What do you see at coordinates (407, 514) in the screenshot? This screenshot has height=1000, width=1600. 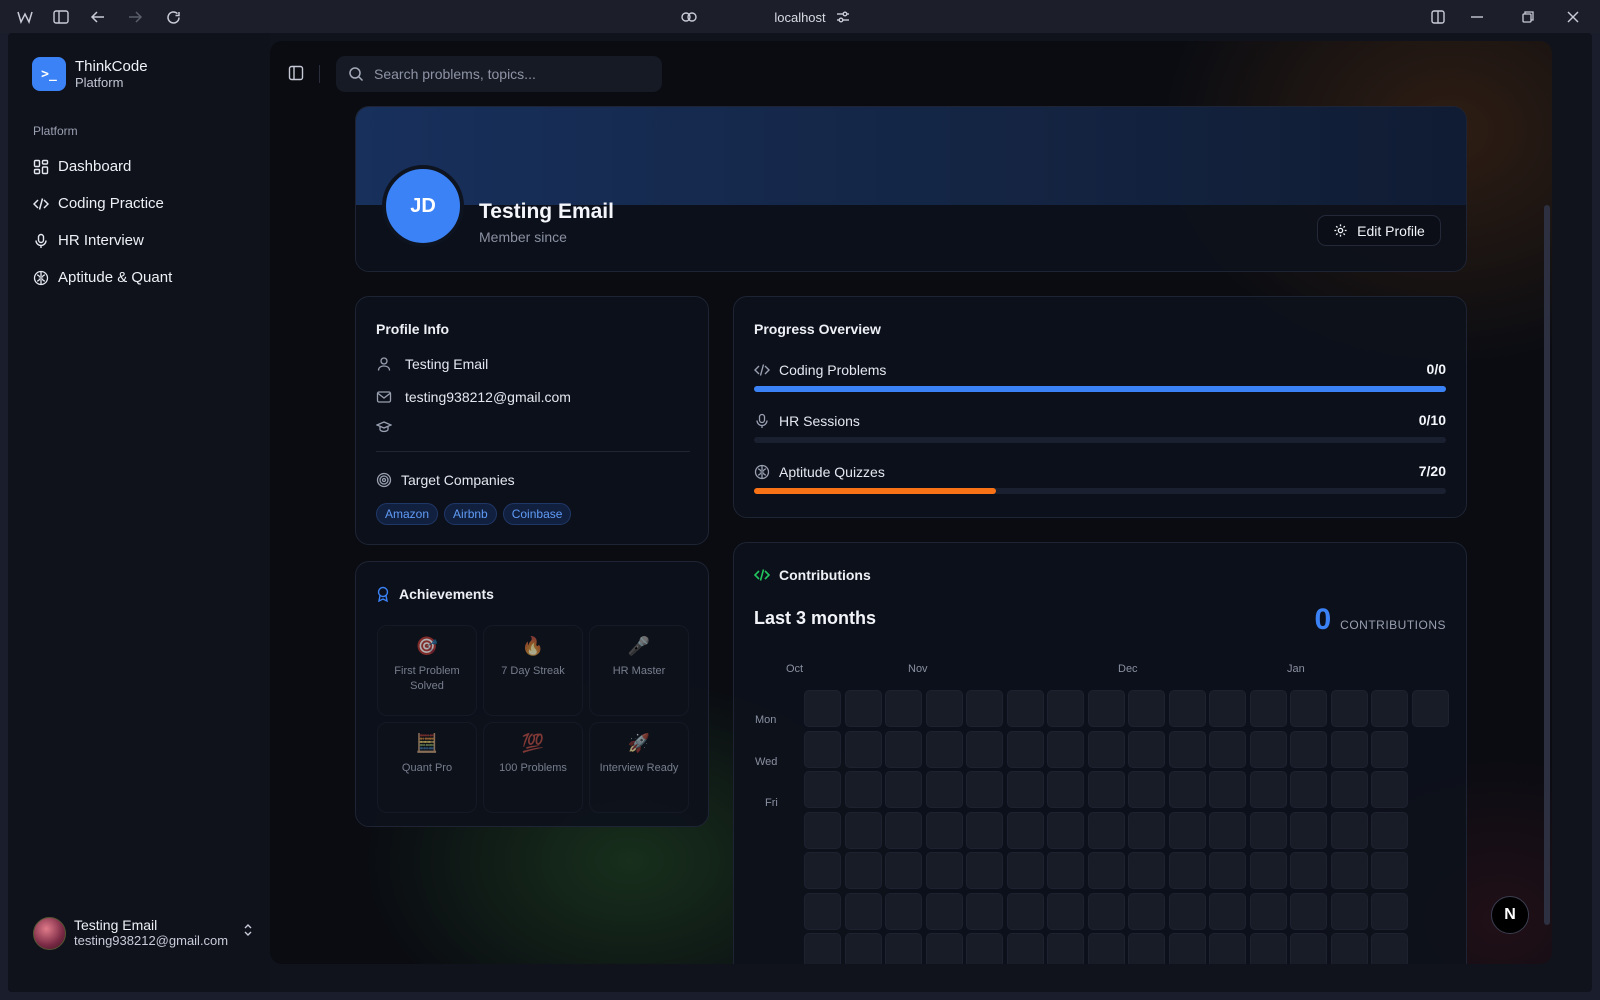 I see `company-tag: Amazon` at bounding box center [407, 514].